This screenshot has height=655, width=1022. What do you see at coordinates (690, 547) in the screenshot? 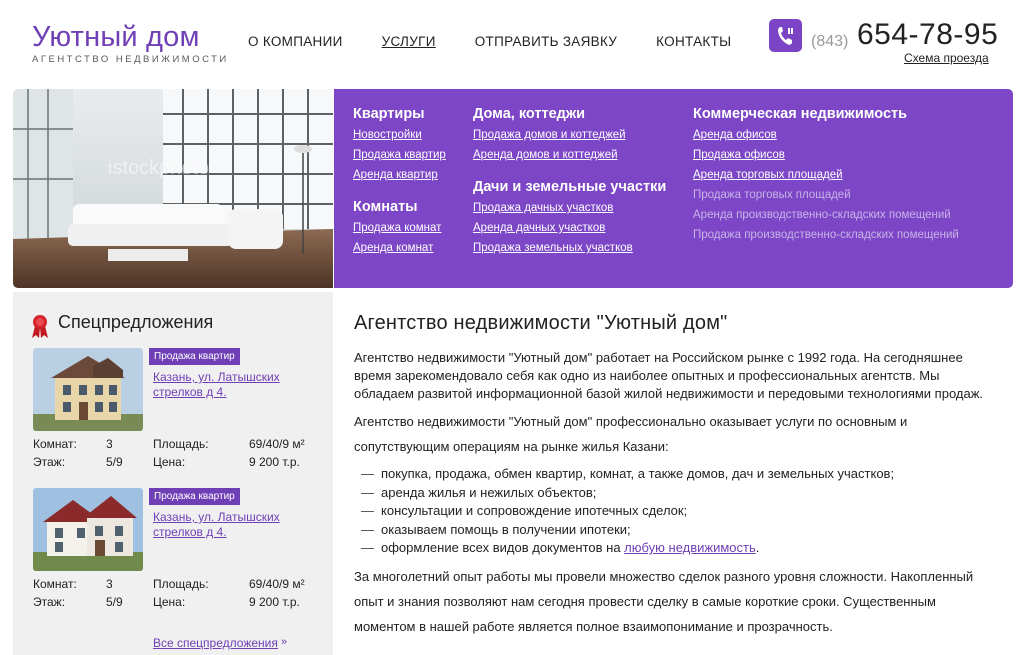
I see `any-property-link: любую недвижимость` at bounding box center [690, 547].